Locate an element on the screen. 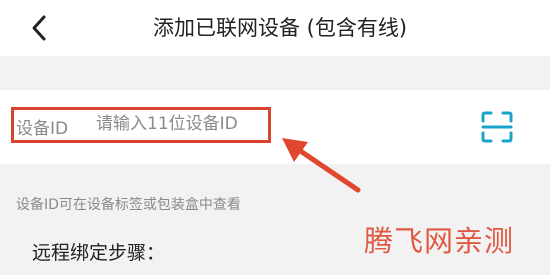 This screenshot has height=275, width=550. back-button is located at coordinates (40, 28).